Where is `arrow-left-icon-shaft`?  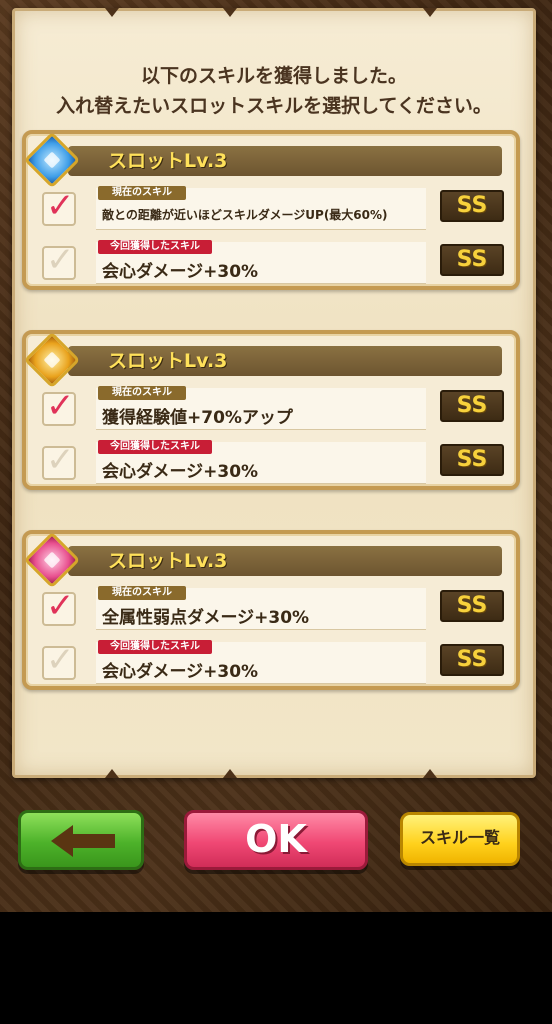
arrow-left-icon-shaft is located at coordinates (93, 841).